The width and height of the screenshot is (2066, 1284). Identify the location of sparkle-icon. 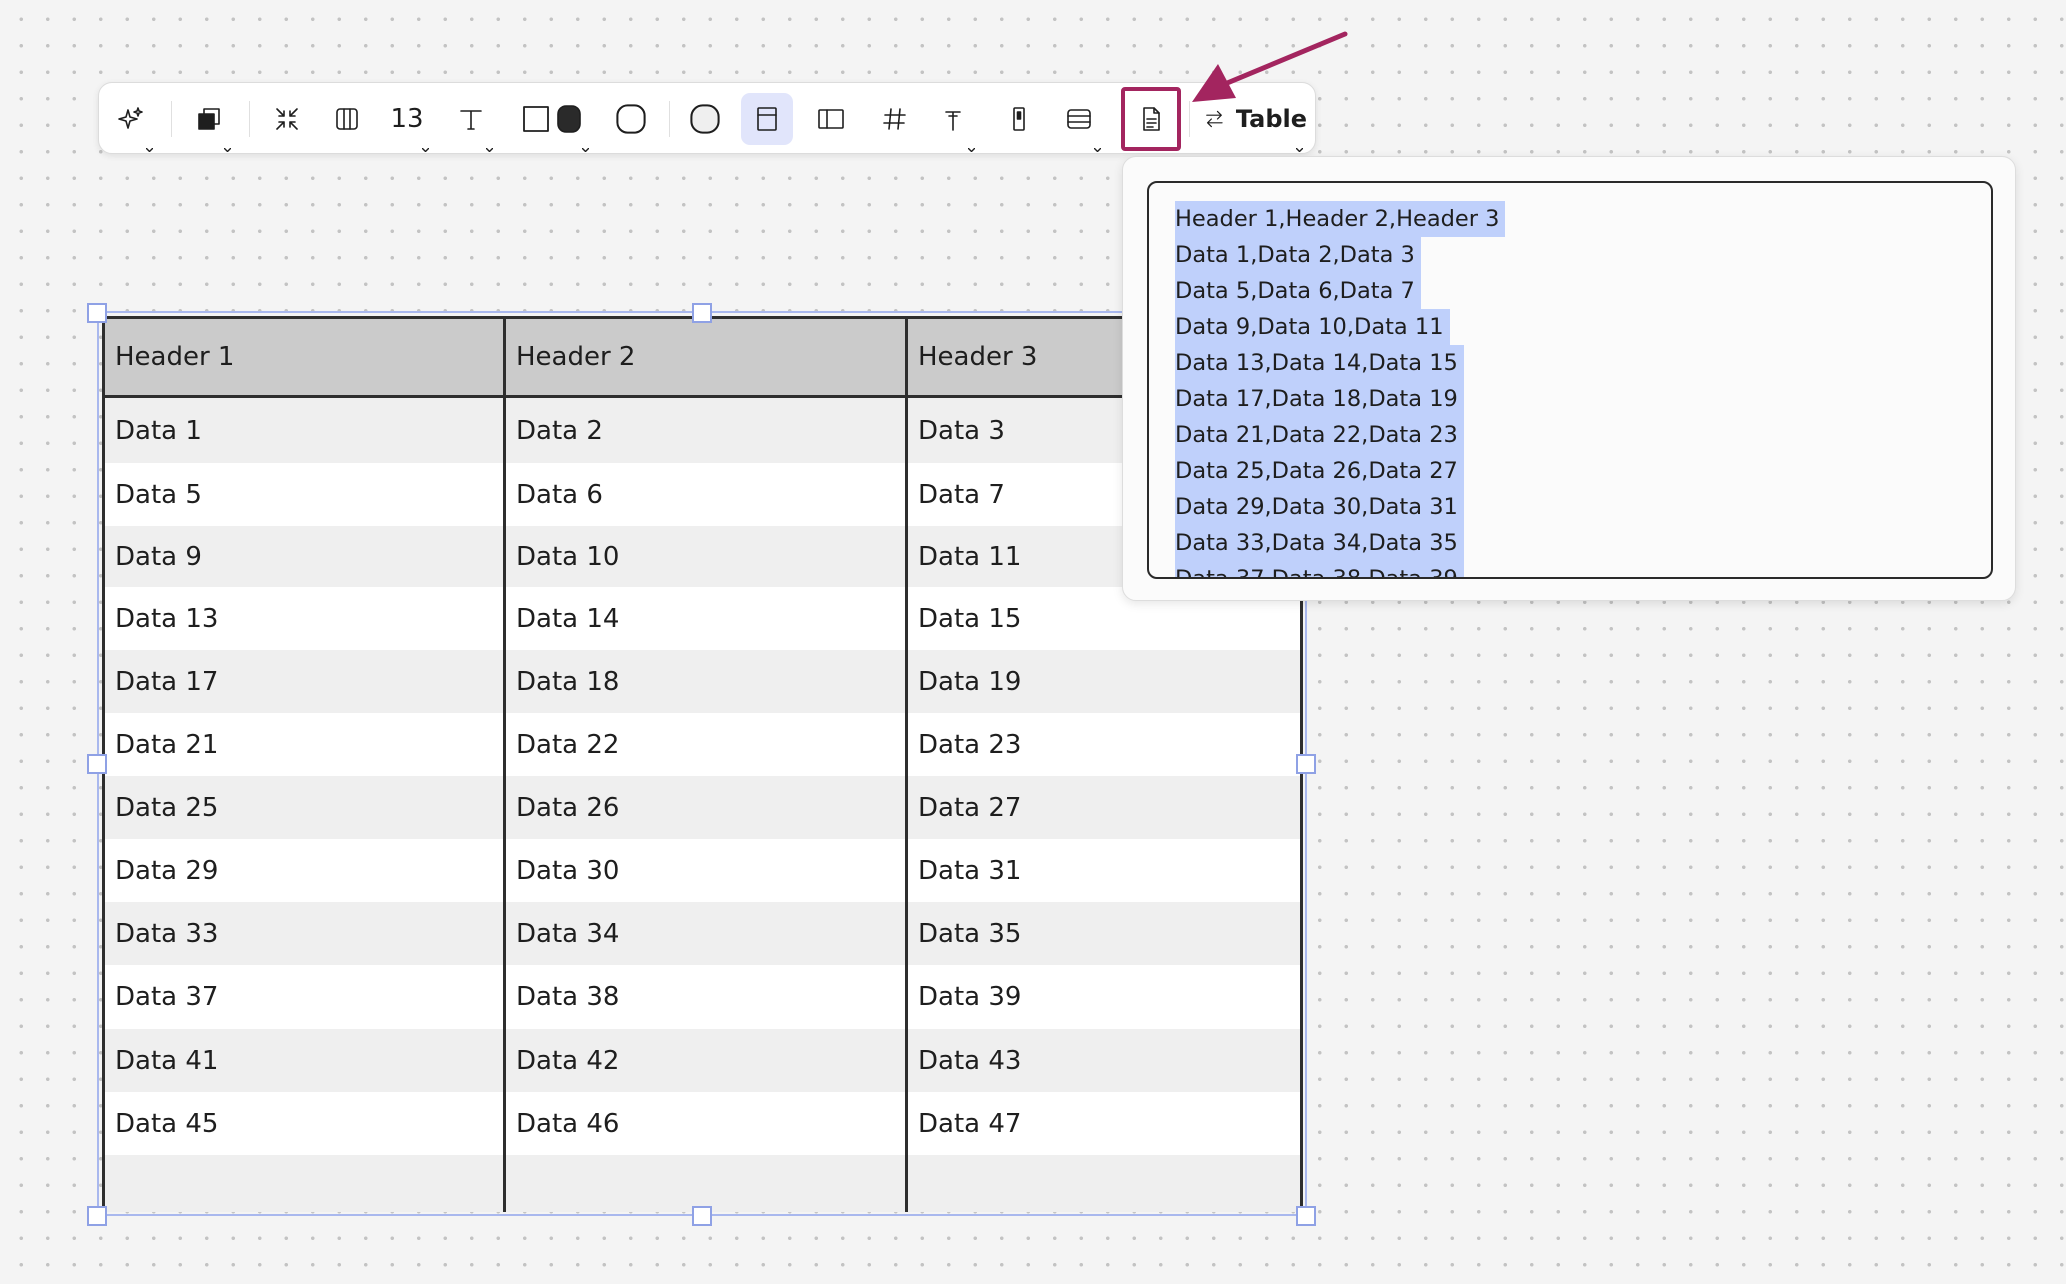
(130, 118).